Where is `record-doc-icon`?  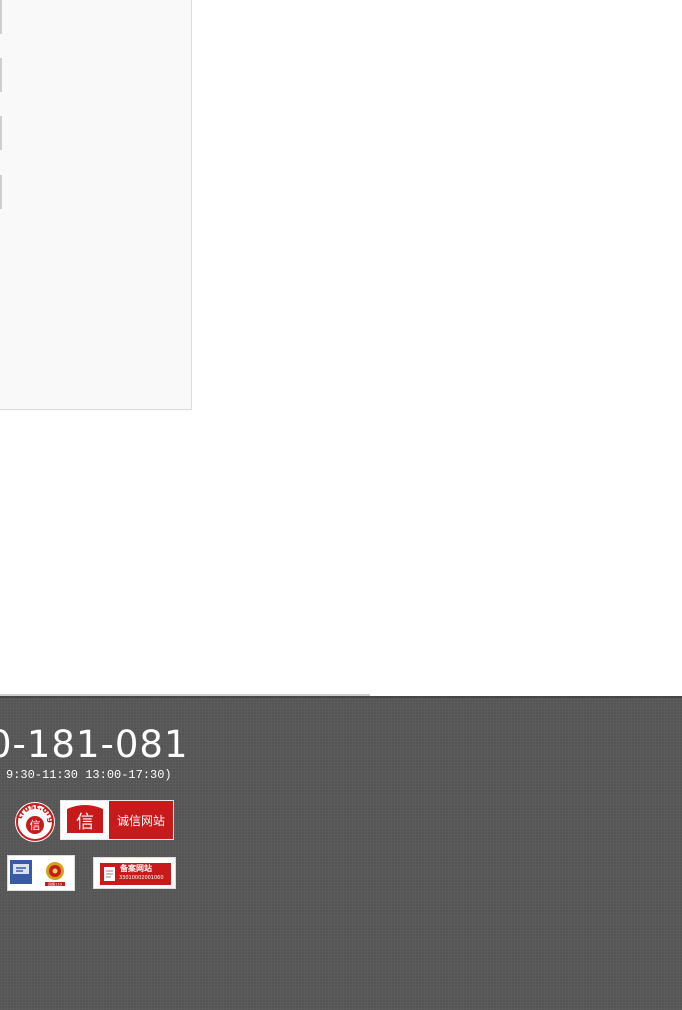
record-doc-icon is located at coordinates (109, 874).